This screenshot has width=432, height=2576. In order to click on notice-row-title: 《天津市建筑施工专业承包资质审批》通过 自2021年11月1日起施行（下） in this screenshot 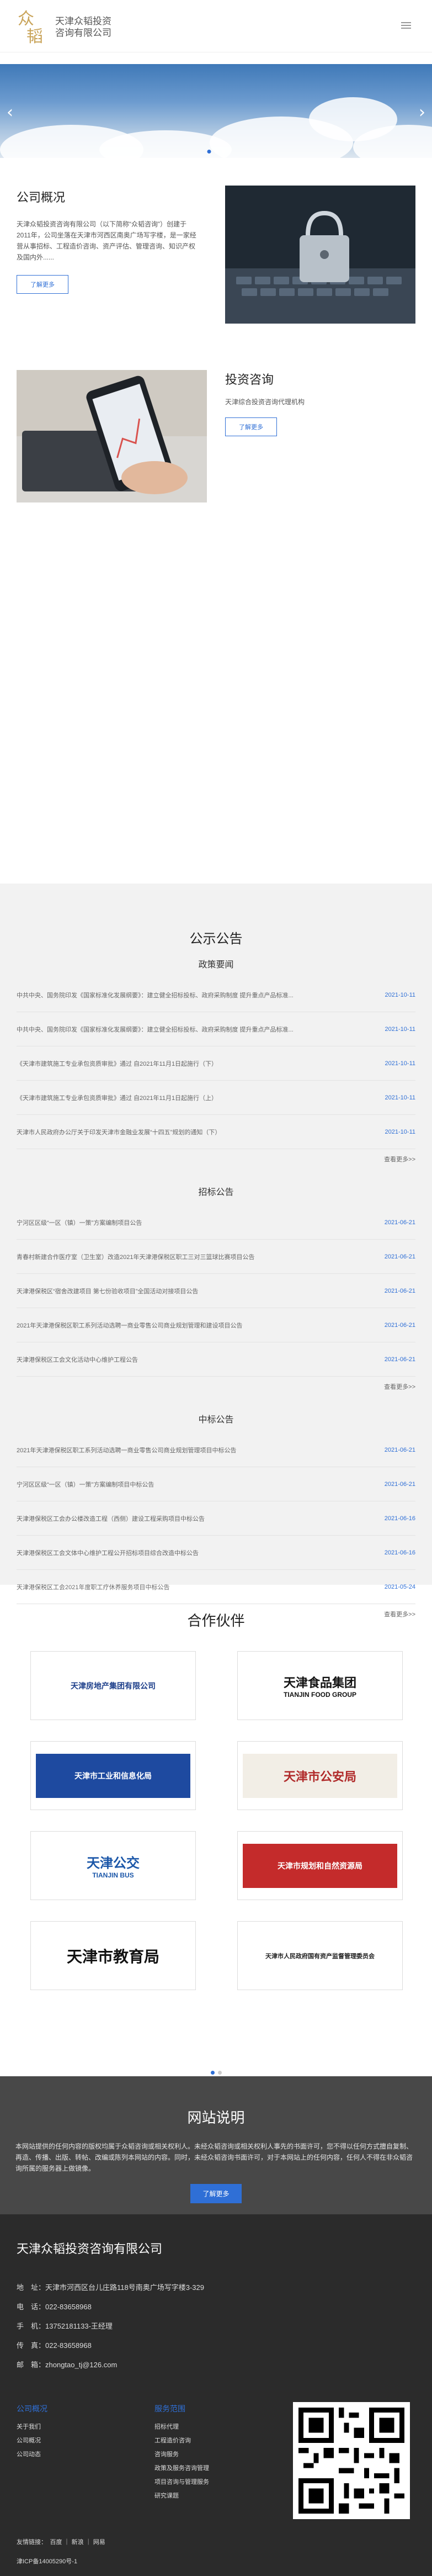, I will do `click(117, 1063)`.